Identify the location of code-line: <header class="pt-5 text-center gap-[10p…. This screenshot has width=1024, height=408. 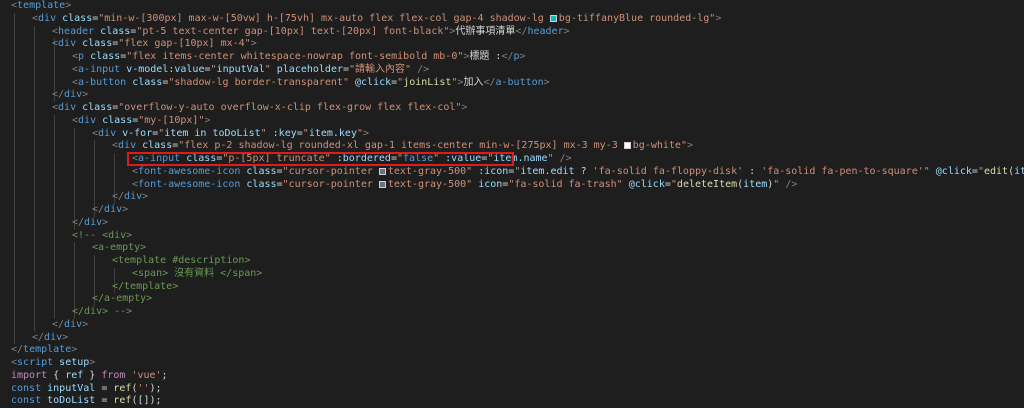
(311, 32).